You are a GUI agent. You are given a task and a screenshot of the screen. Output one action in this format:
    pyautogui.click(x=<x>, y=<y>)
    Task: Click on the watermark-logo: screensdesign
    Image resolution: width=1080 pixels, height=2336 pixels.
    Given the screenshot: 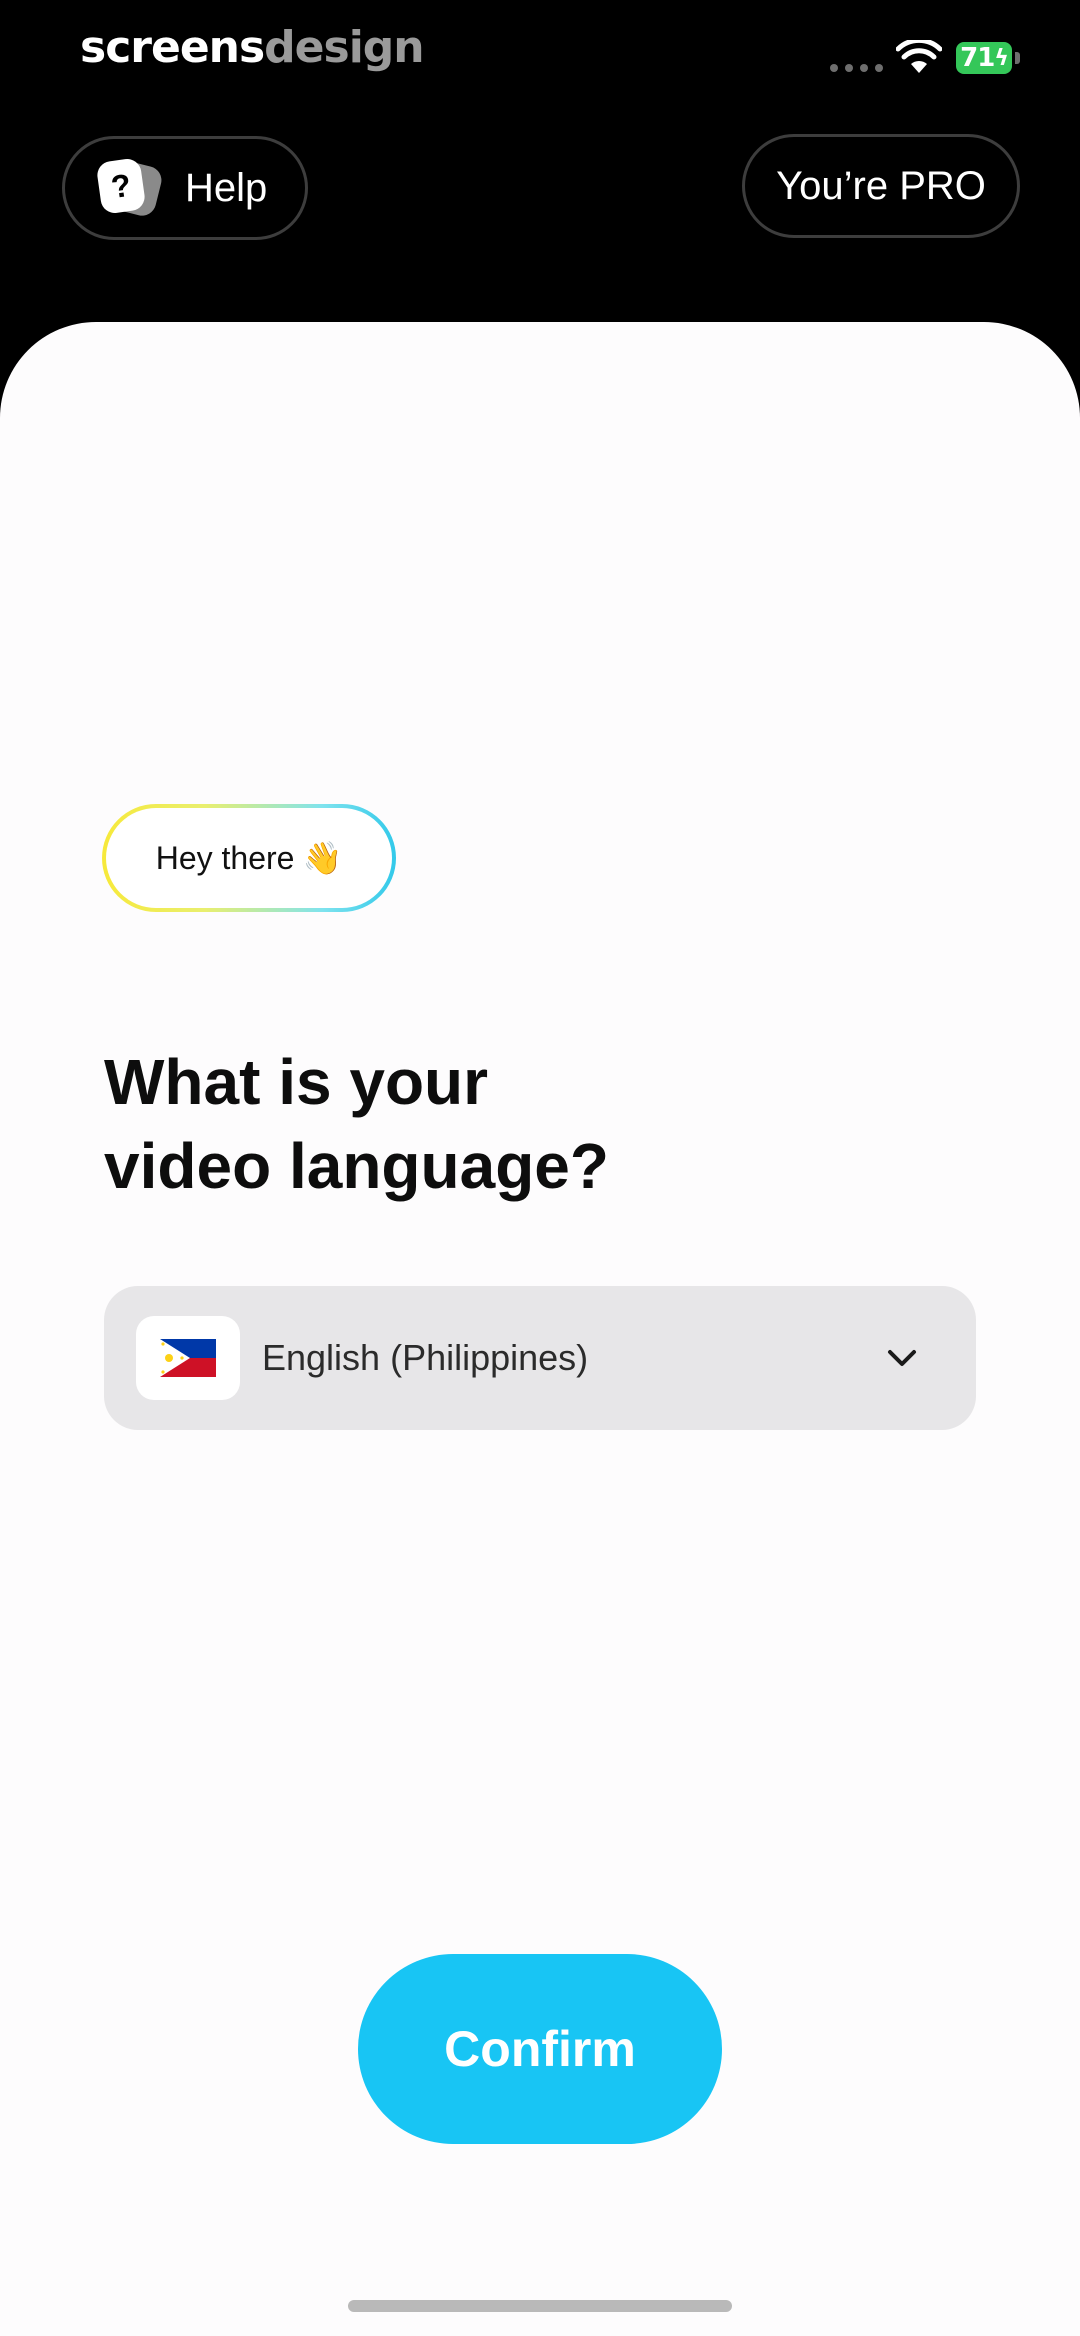 What is the action you would take?
    pyautogui.click(x=252, y=47)
    